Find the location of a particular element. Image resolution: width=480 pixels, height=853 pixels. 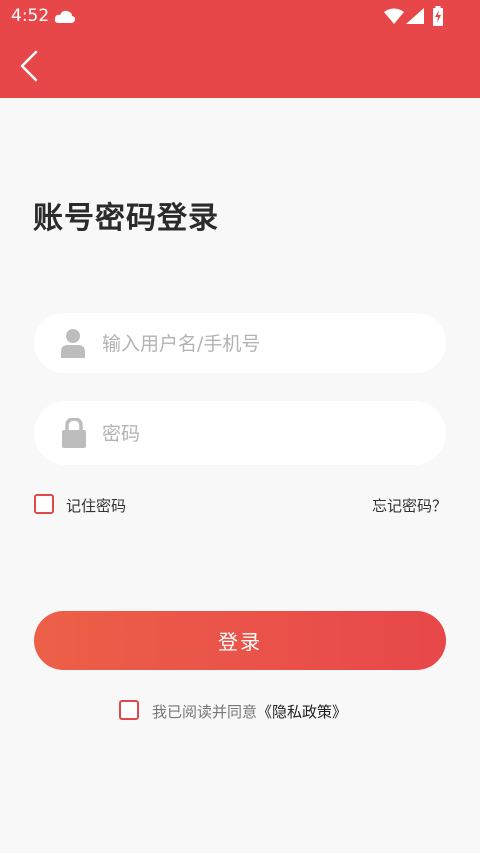

cloud-icon is located at coordinates (65, 18).